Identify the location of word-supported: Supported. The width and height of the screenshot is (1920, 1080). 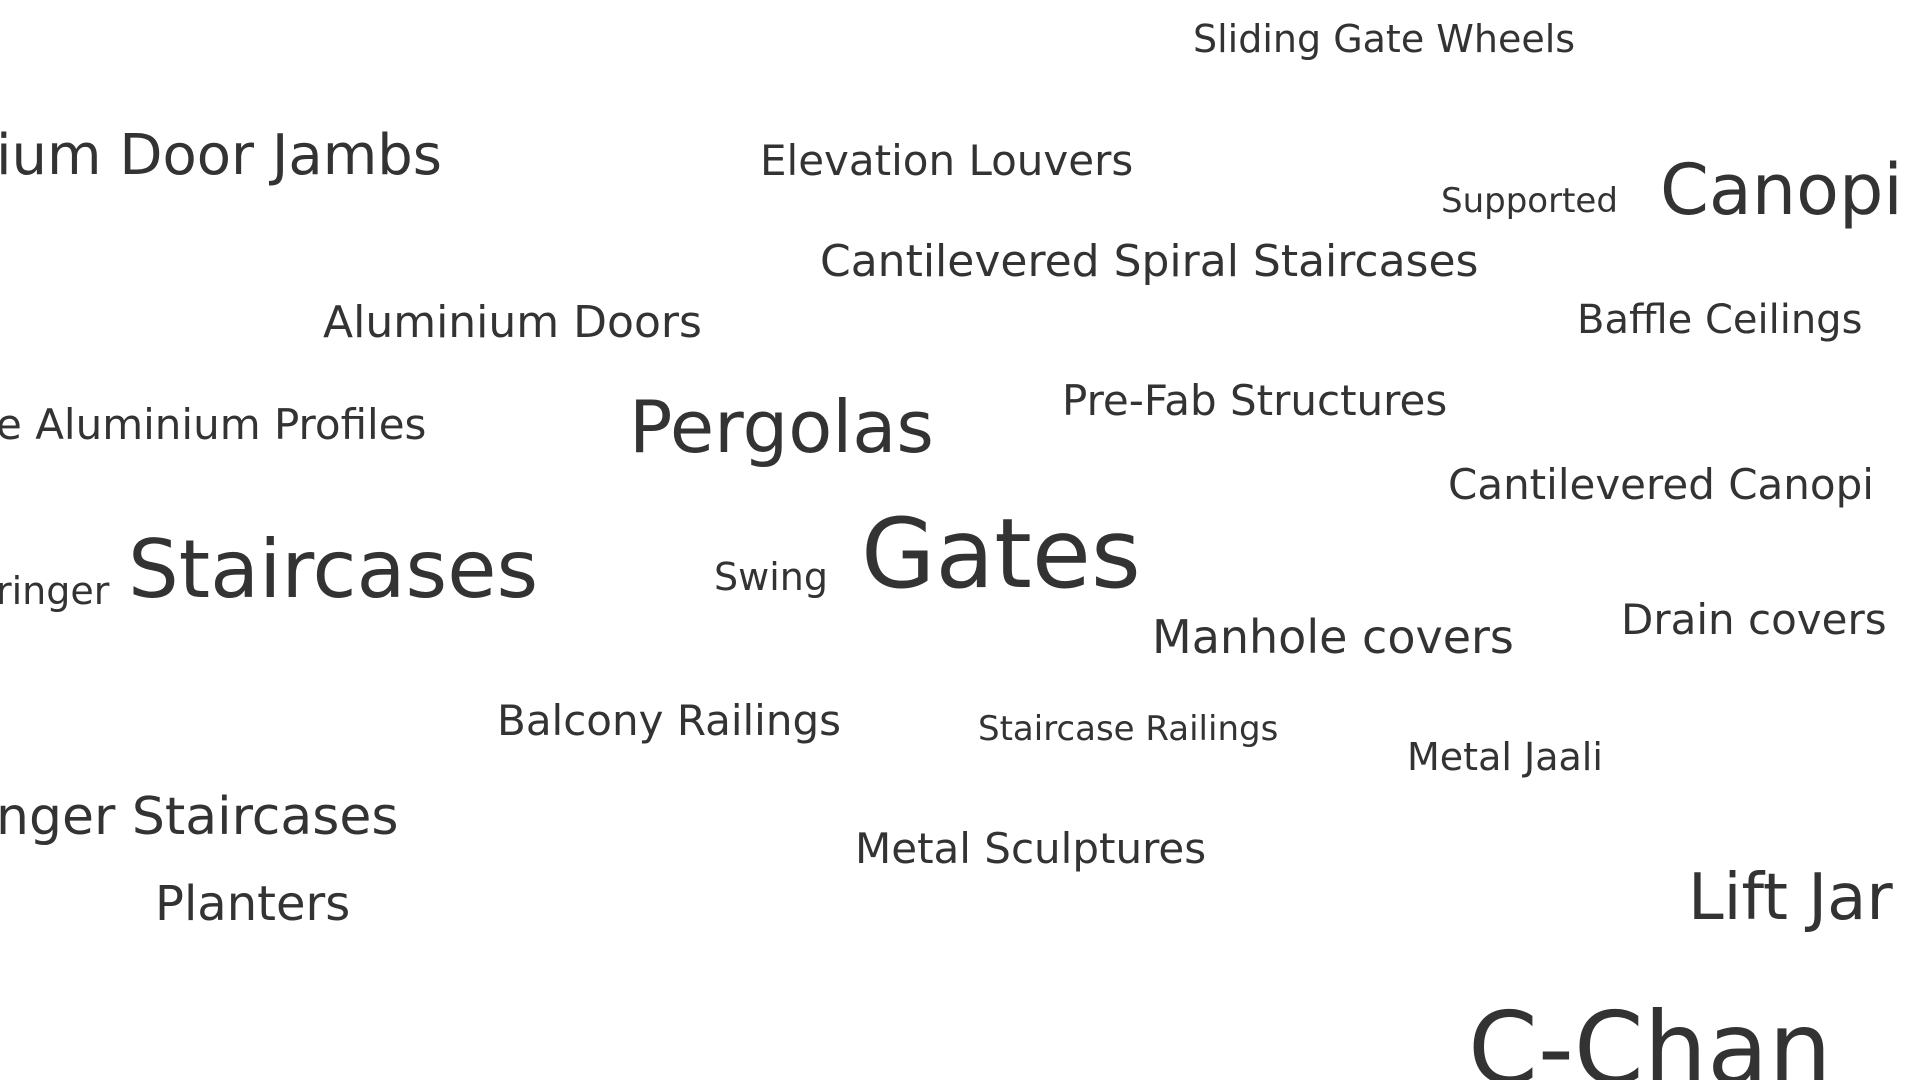
(1529, 201).